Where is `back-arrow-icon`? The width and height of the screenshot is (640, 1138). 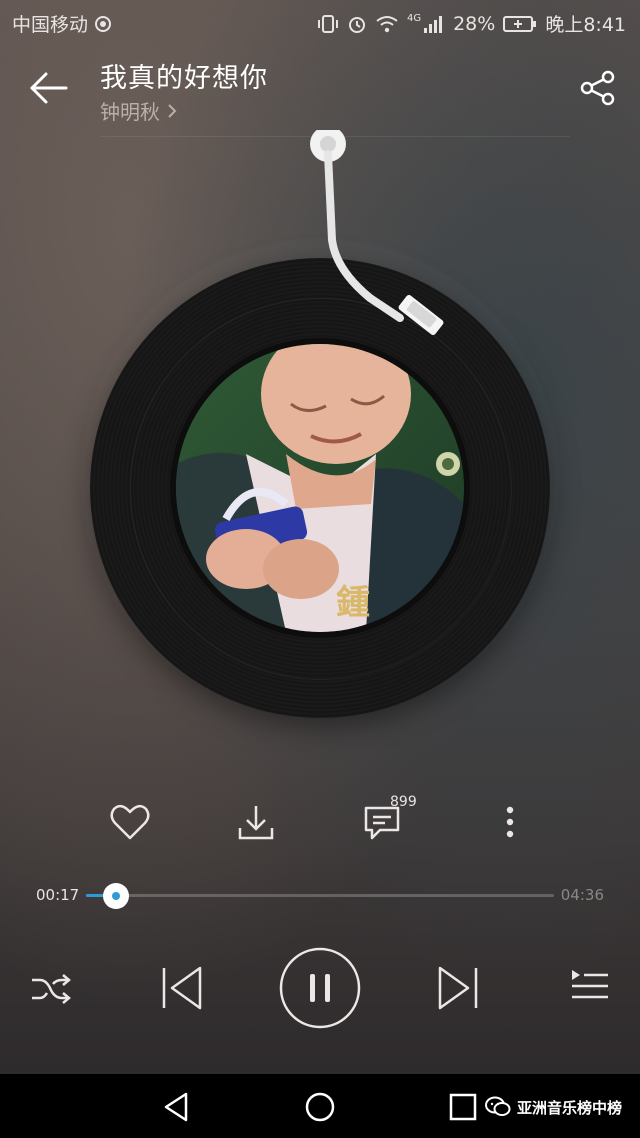
back-arrow-icon is located at coordinates (49, 88).